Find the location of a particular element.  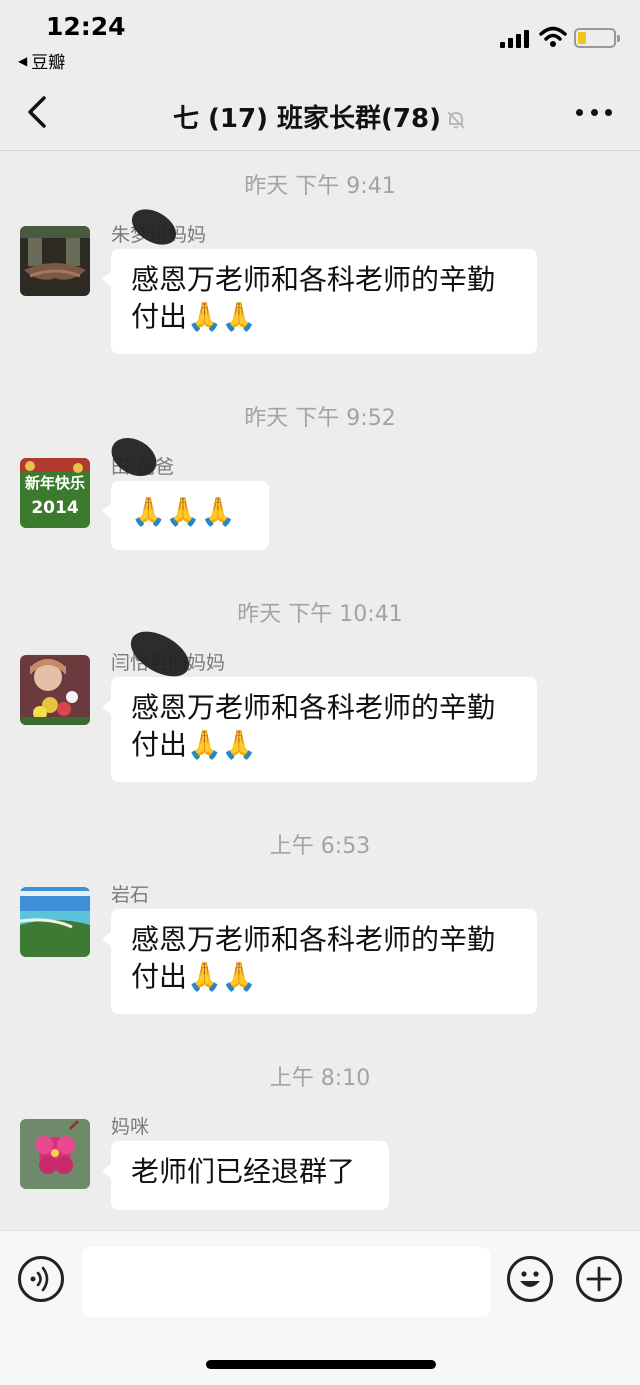

voice-icon is located at coordinates (41, 1279).